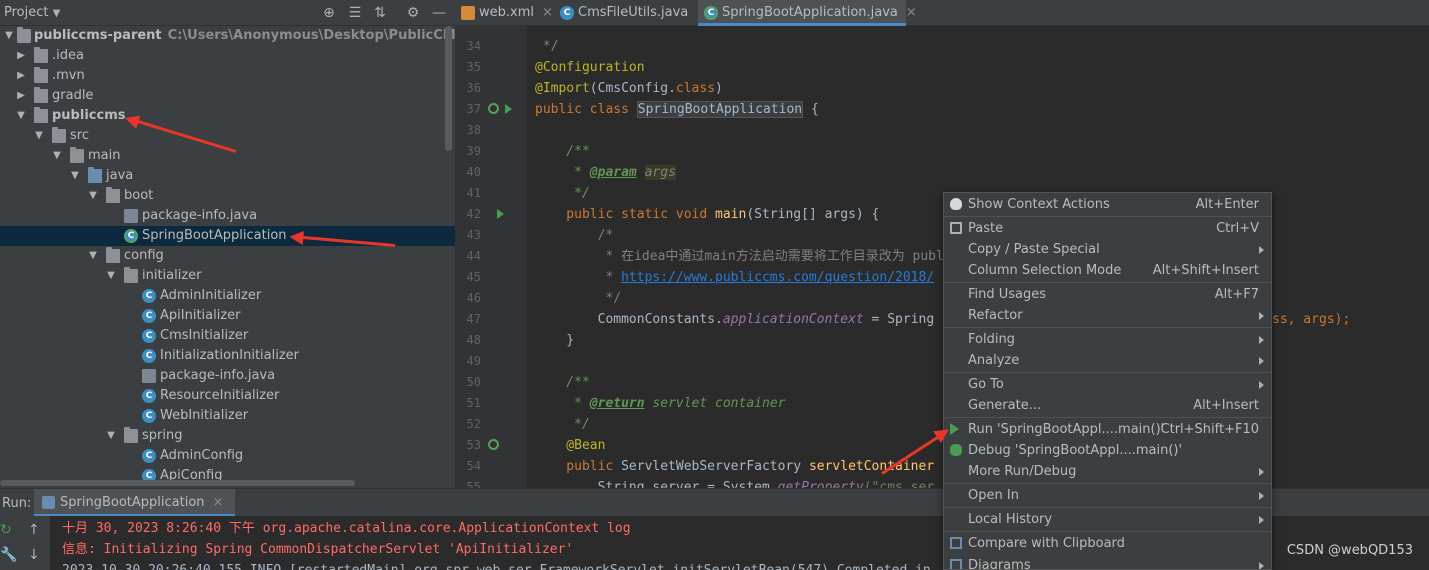 Image resolution: width=1429 pixels, height=570 pixels. I want to click on menu-item-shortcut: Alt+Insert, so click(1226, 405).